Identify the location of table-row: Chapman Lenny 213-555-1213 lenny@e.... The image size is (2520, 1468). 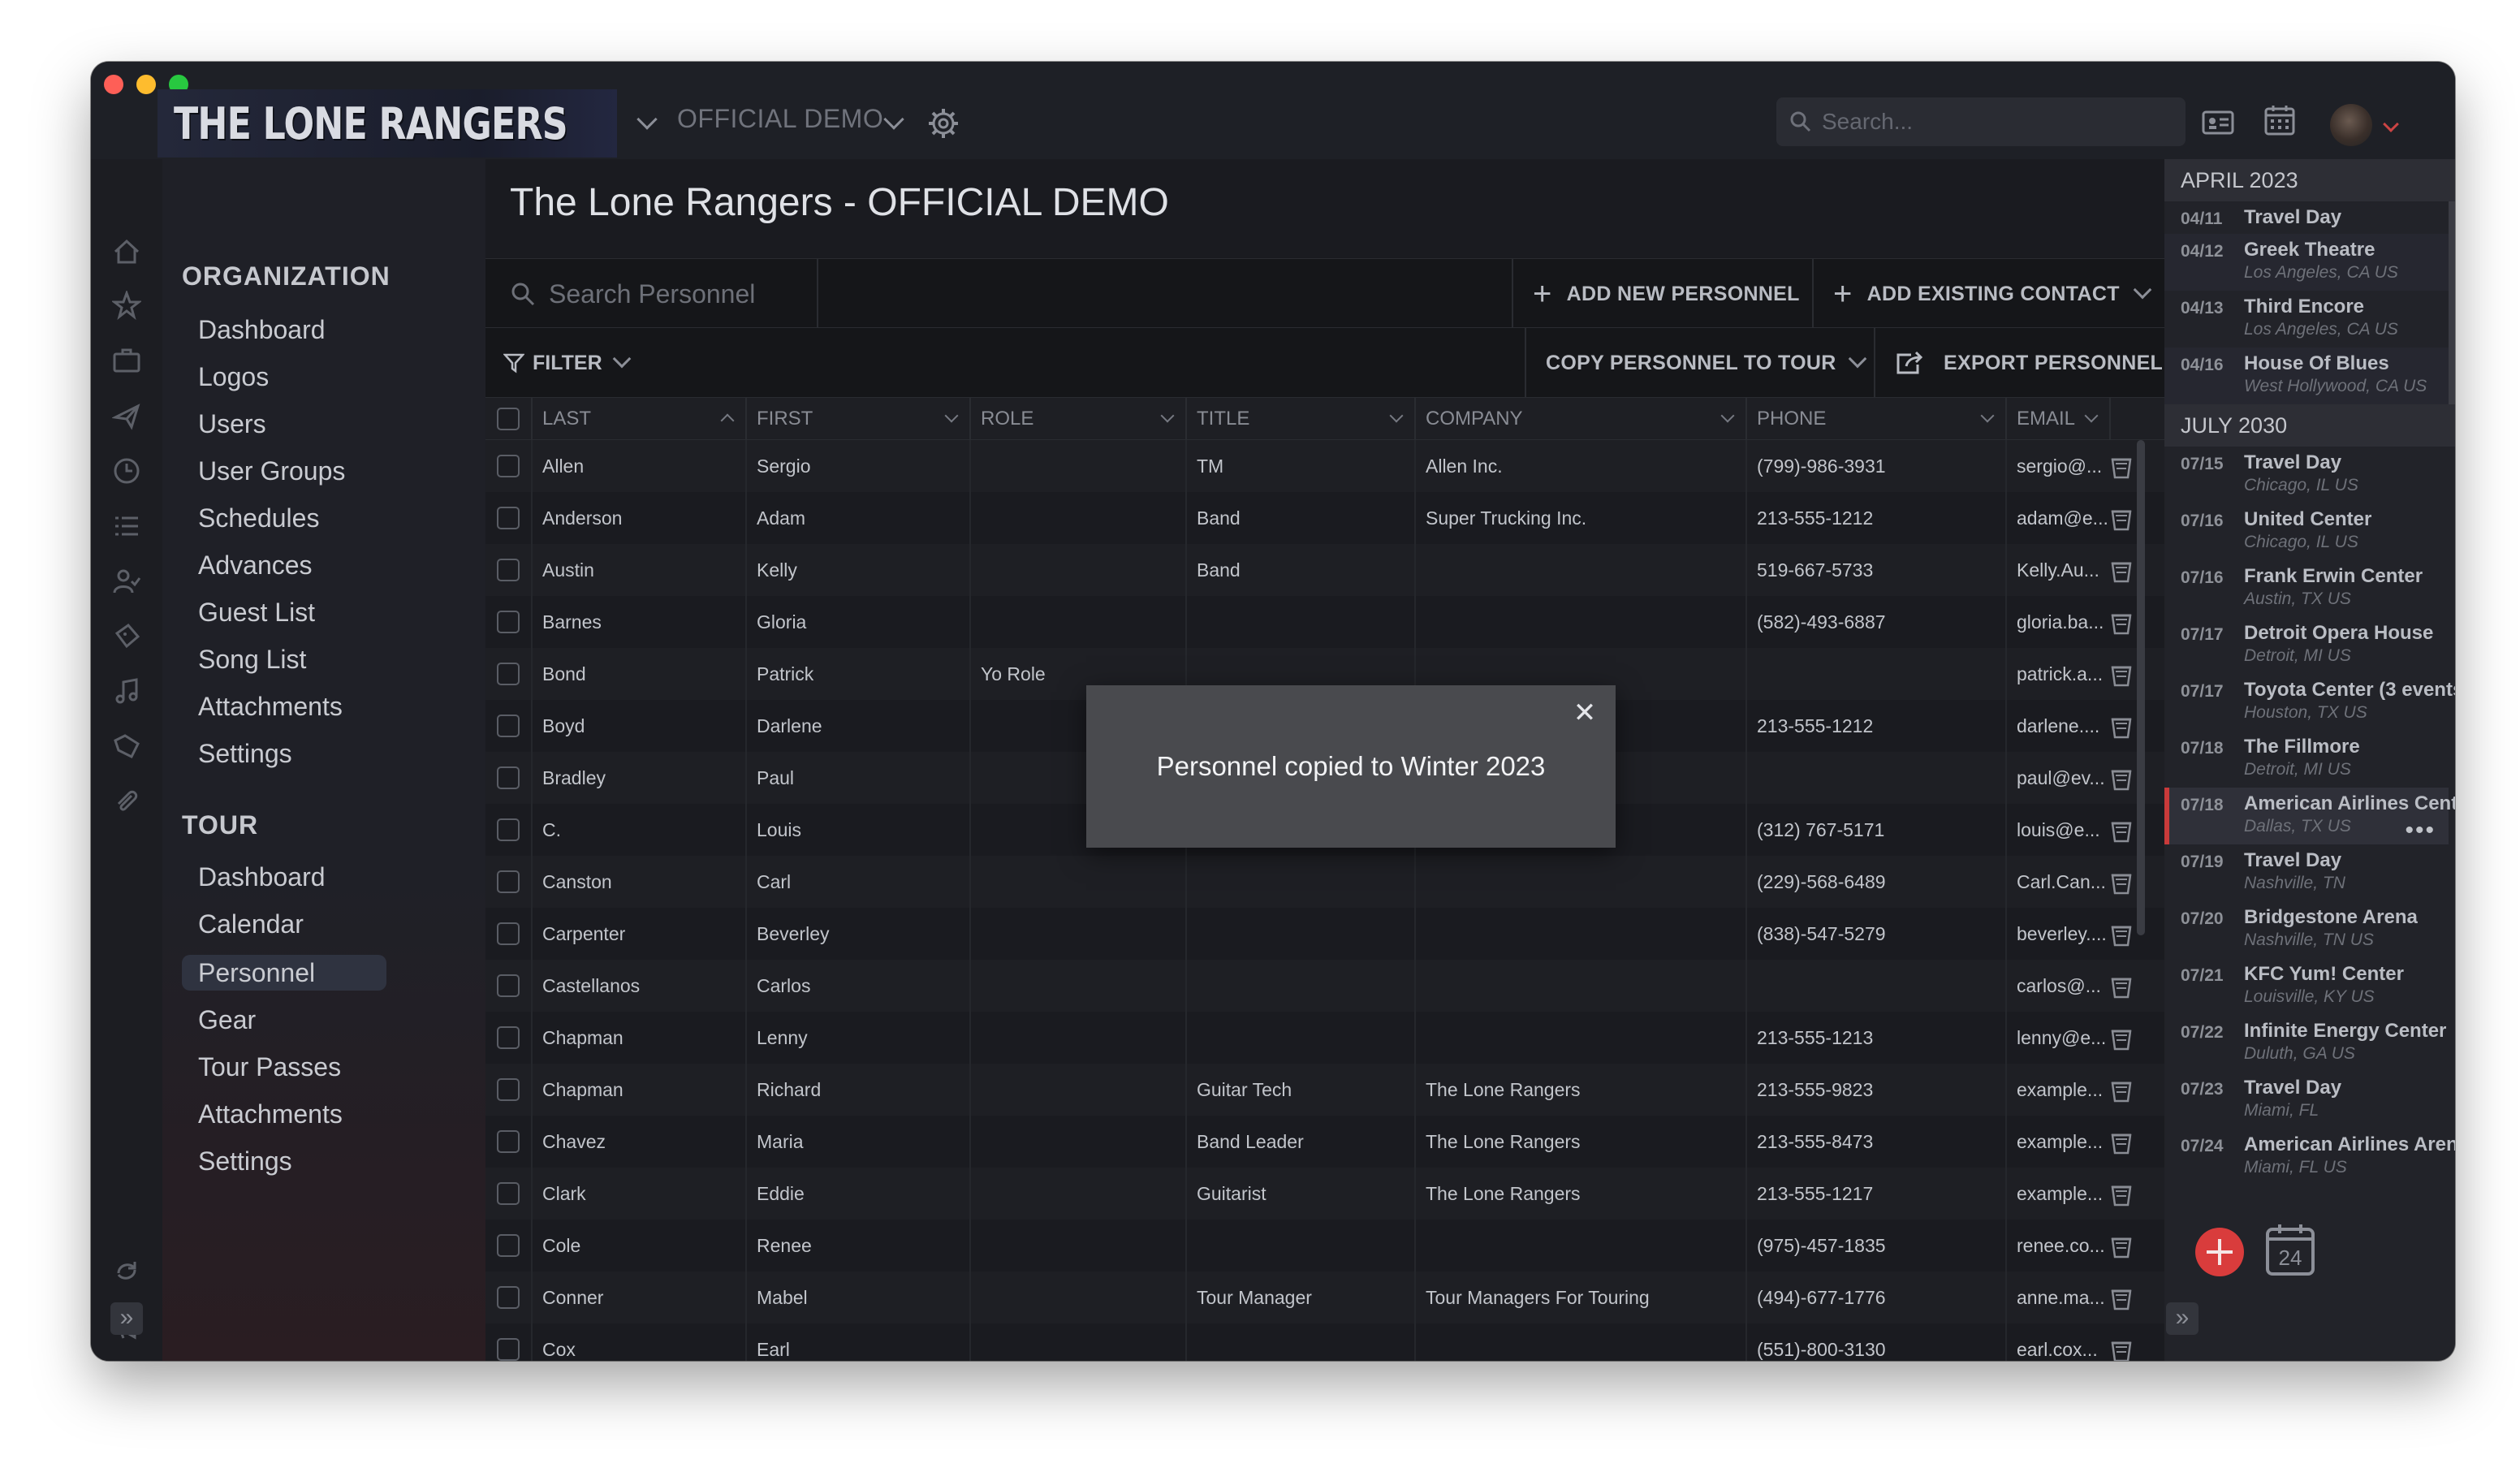
(1324, 1038).